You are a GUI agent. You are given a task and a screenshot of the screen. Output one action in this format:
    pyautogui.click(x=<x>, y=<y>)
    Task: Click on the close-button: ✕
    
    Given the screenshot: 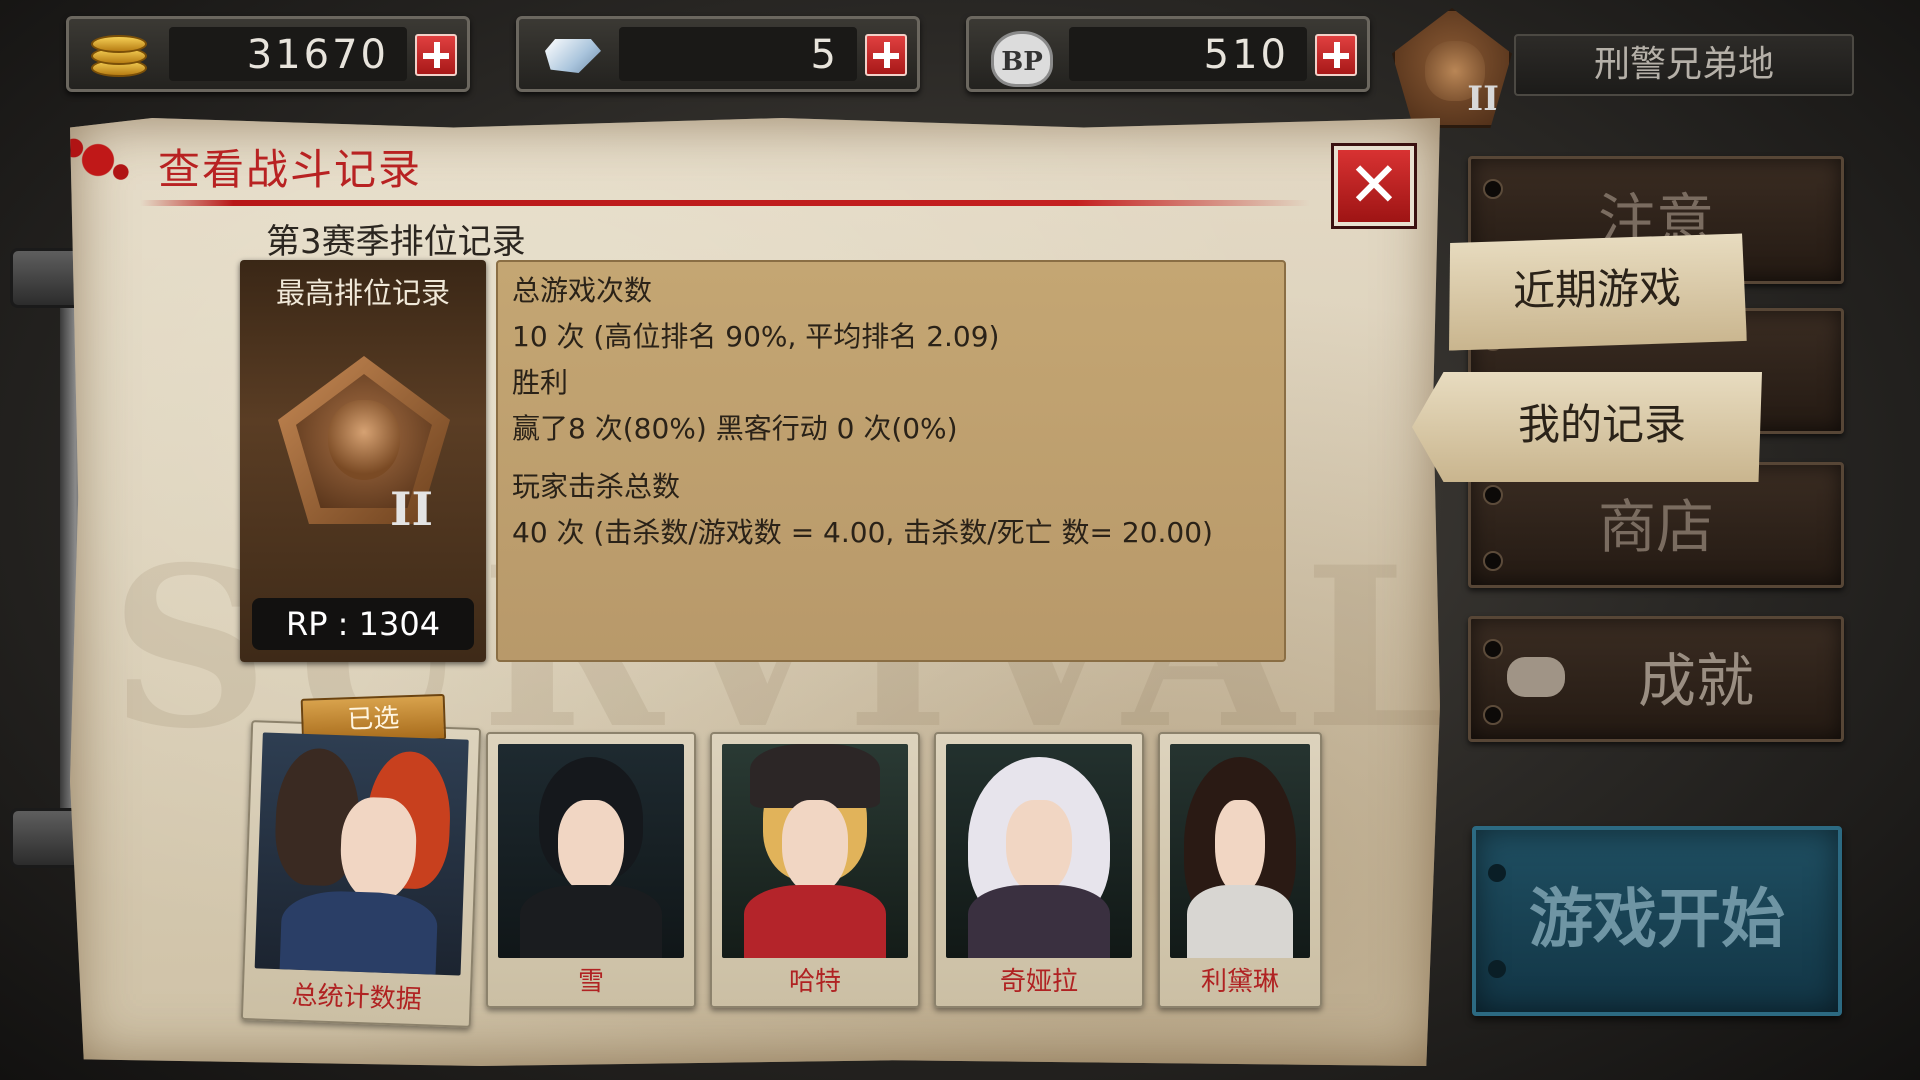 What is the action you would take?
    pyautogui.click(x=1374, y=186)
    